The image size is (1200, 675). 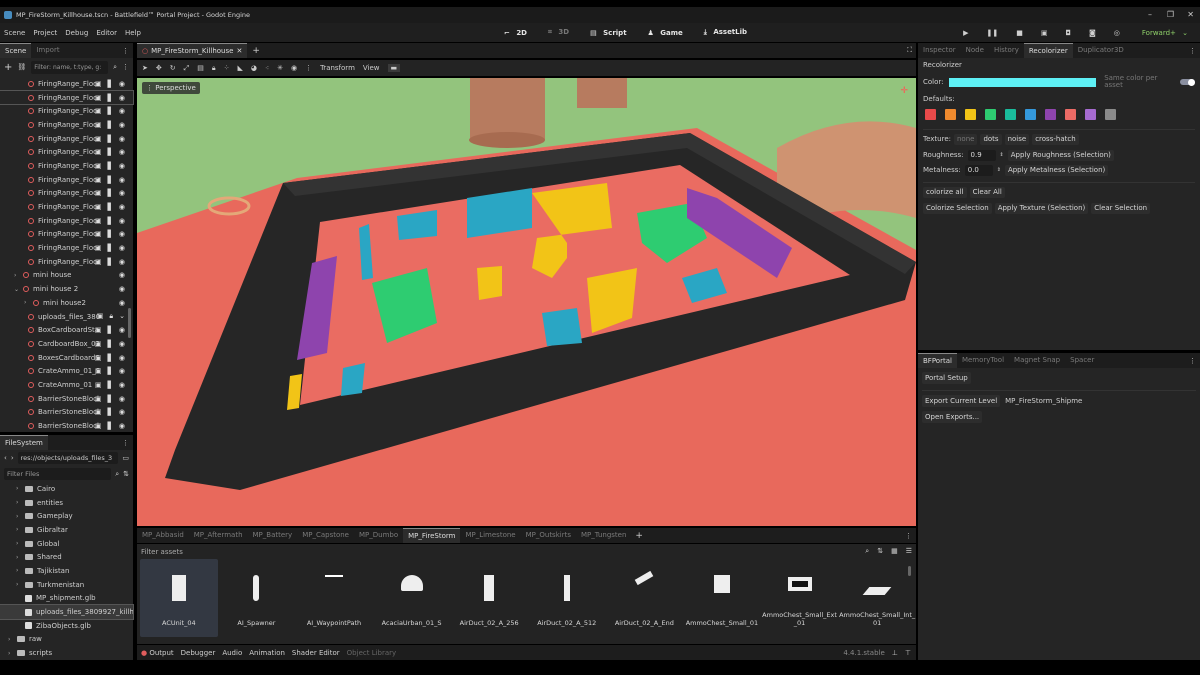 I want to click on bottom-tab: Audio, so click(x=232, y=653).